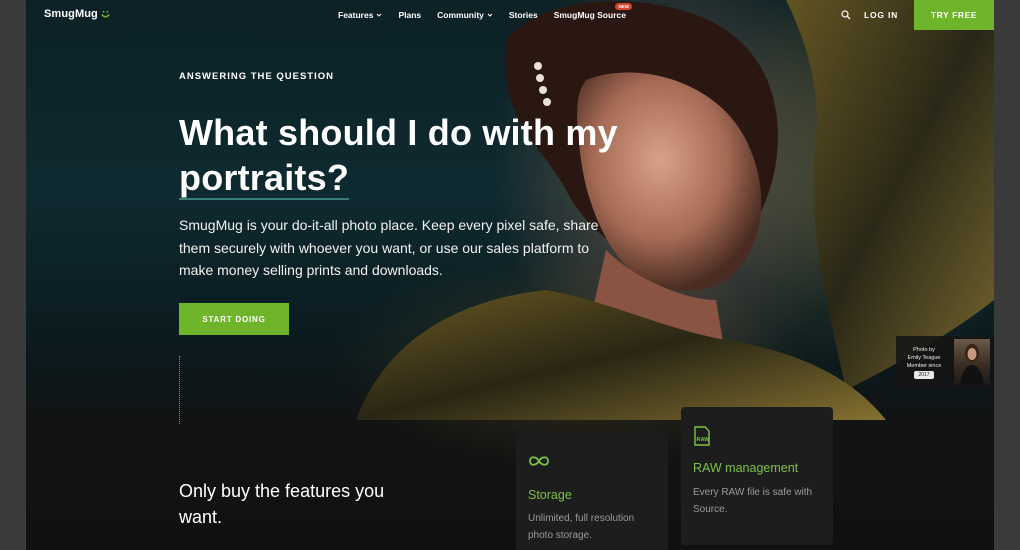 The height and width of the screenshot is (550, 1020). Describe the element at coordinates (257, 76) in the screenshot. I see `hero-eyebrow: ANSWERING THE QUESTION` at that location.